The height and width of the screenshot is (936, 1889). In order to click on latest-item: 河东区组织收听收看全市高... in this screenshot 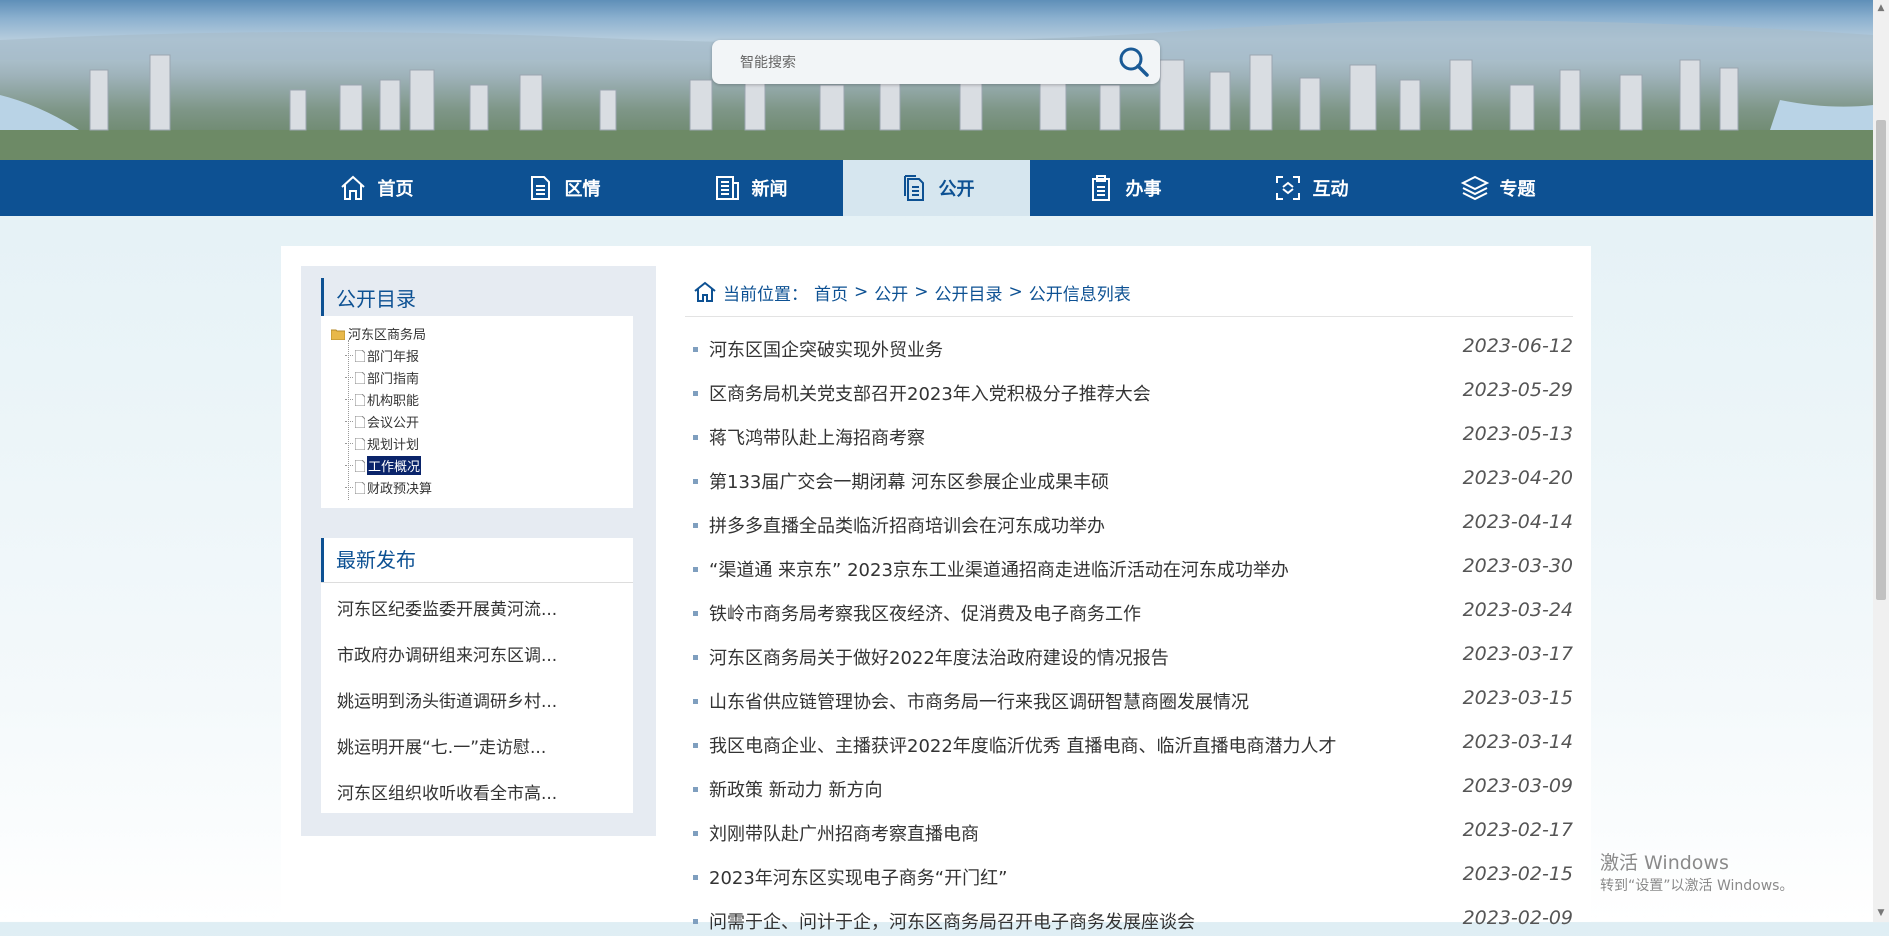, I will do `click(482, 791)`.